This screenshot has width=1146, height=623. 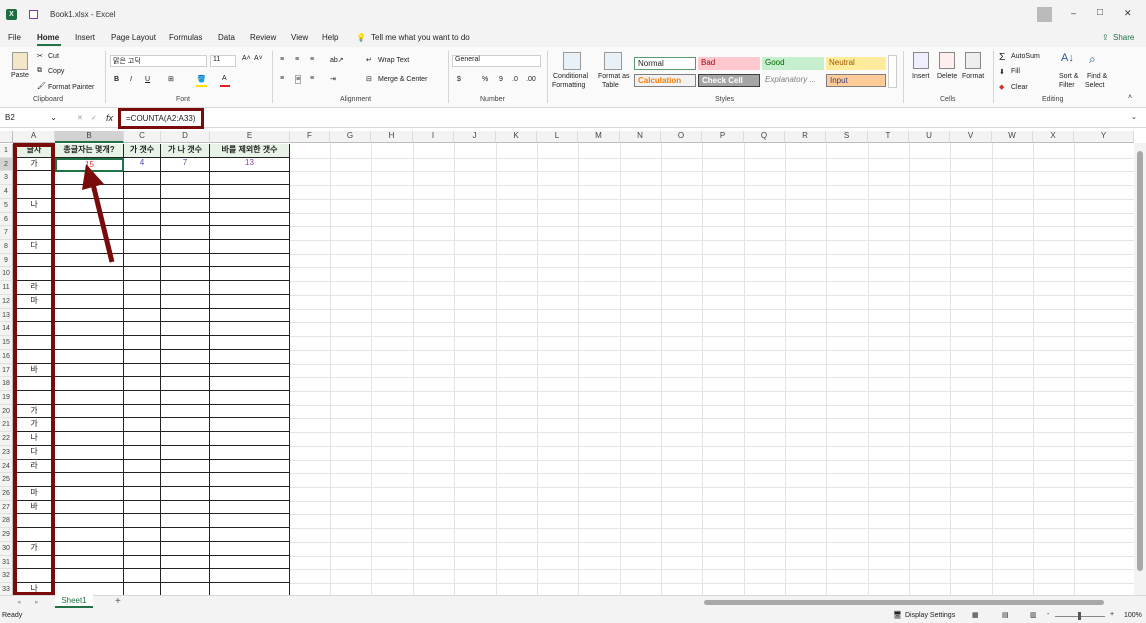 What do you see at coordinates (310, 137) in the screenshot?
I see `column-header-f: F` at bounding box center [310, 137].